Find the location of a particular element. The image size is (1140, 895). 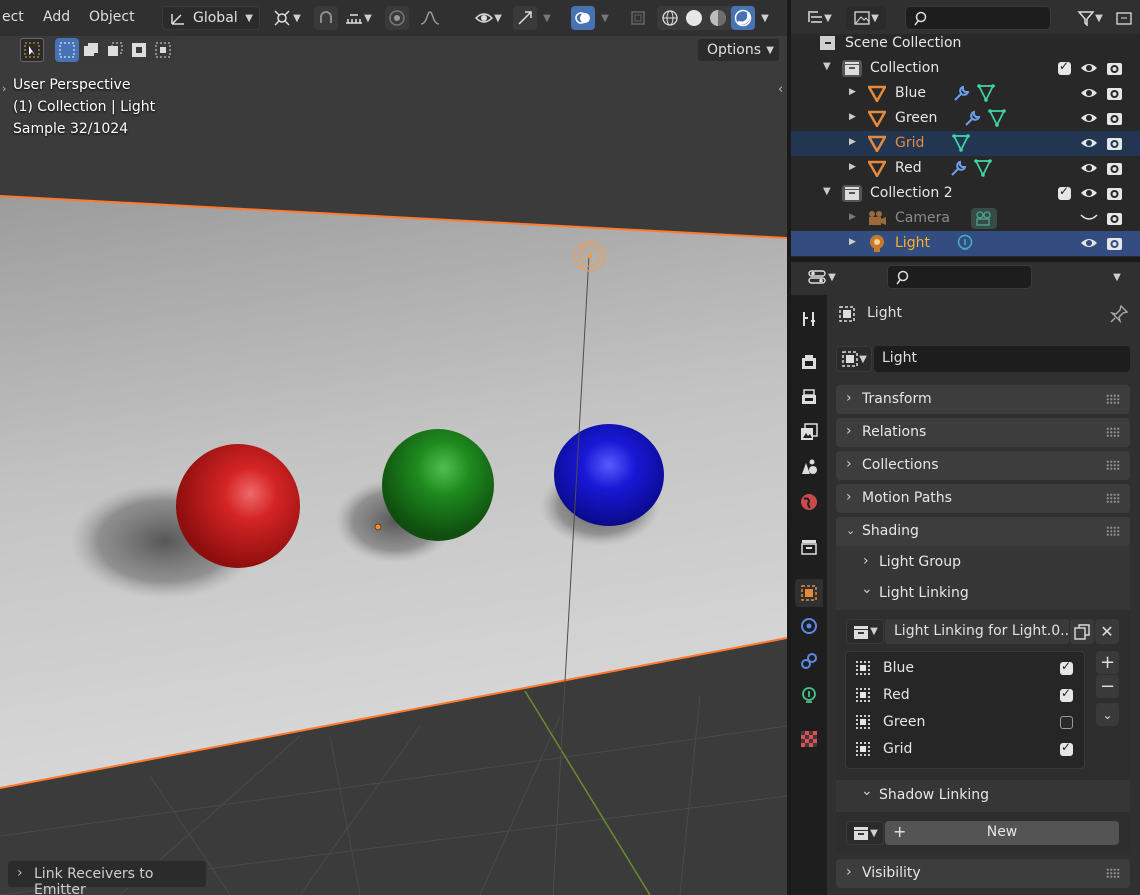

add-receiver-button: + is located at coordinates (1107, 662).